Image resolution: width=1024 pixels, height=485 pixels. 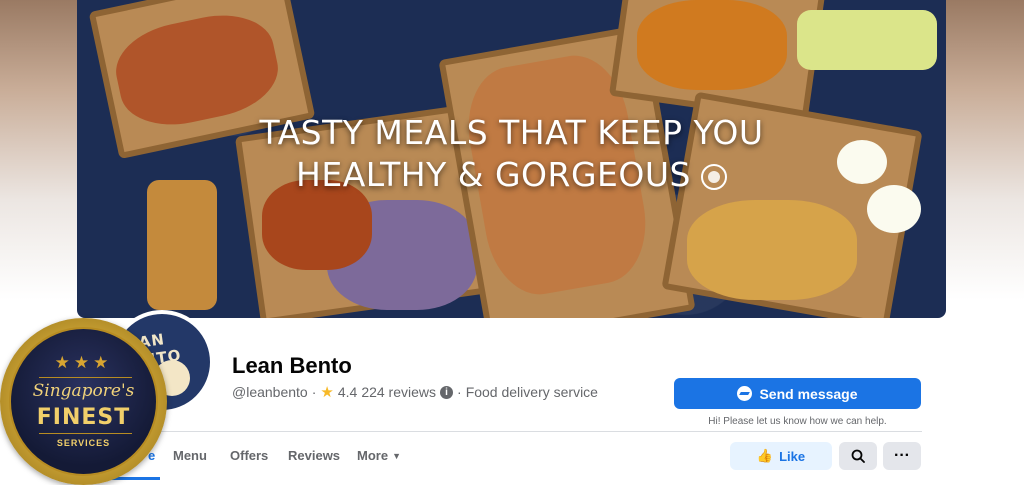 I want to click on rating-value: 4.4, so click(x=347, y=392).